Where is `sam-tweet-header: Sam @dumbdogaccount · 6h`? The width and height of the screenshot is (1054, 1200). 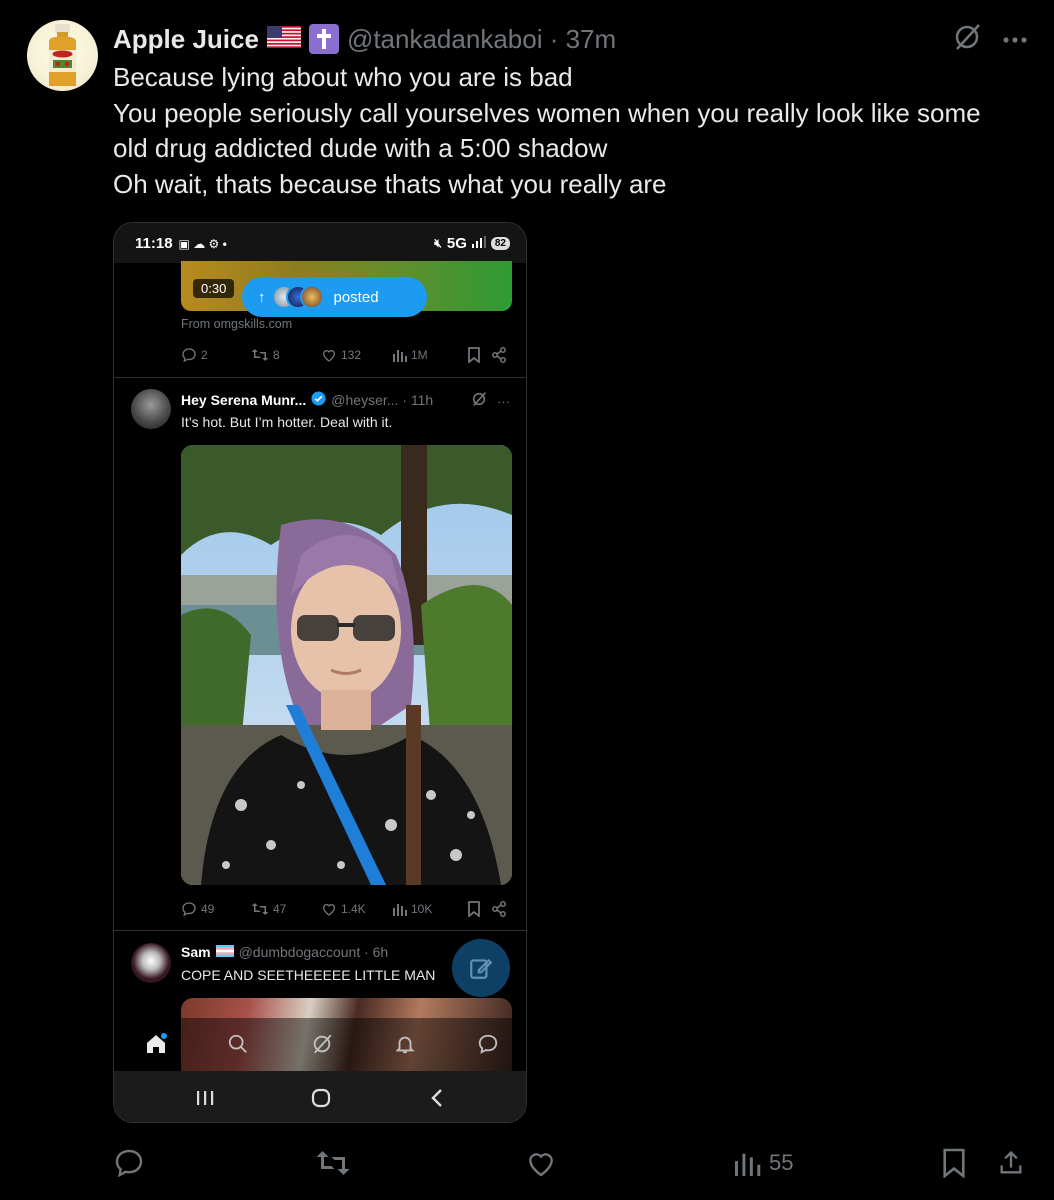
sam-tweet-header: Sam @dumbdogaccount · 6h is located at coordinates (284, 952).